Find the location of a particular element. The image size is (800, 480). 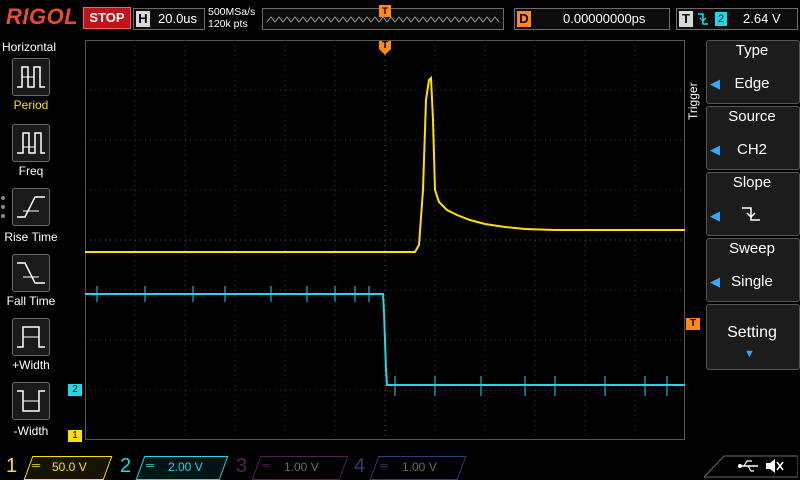

left-panel-title: Horizontal is located at coordinates (29, 47).